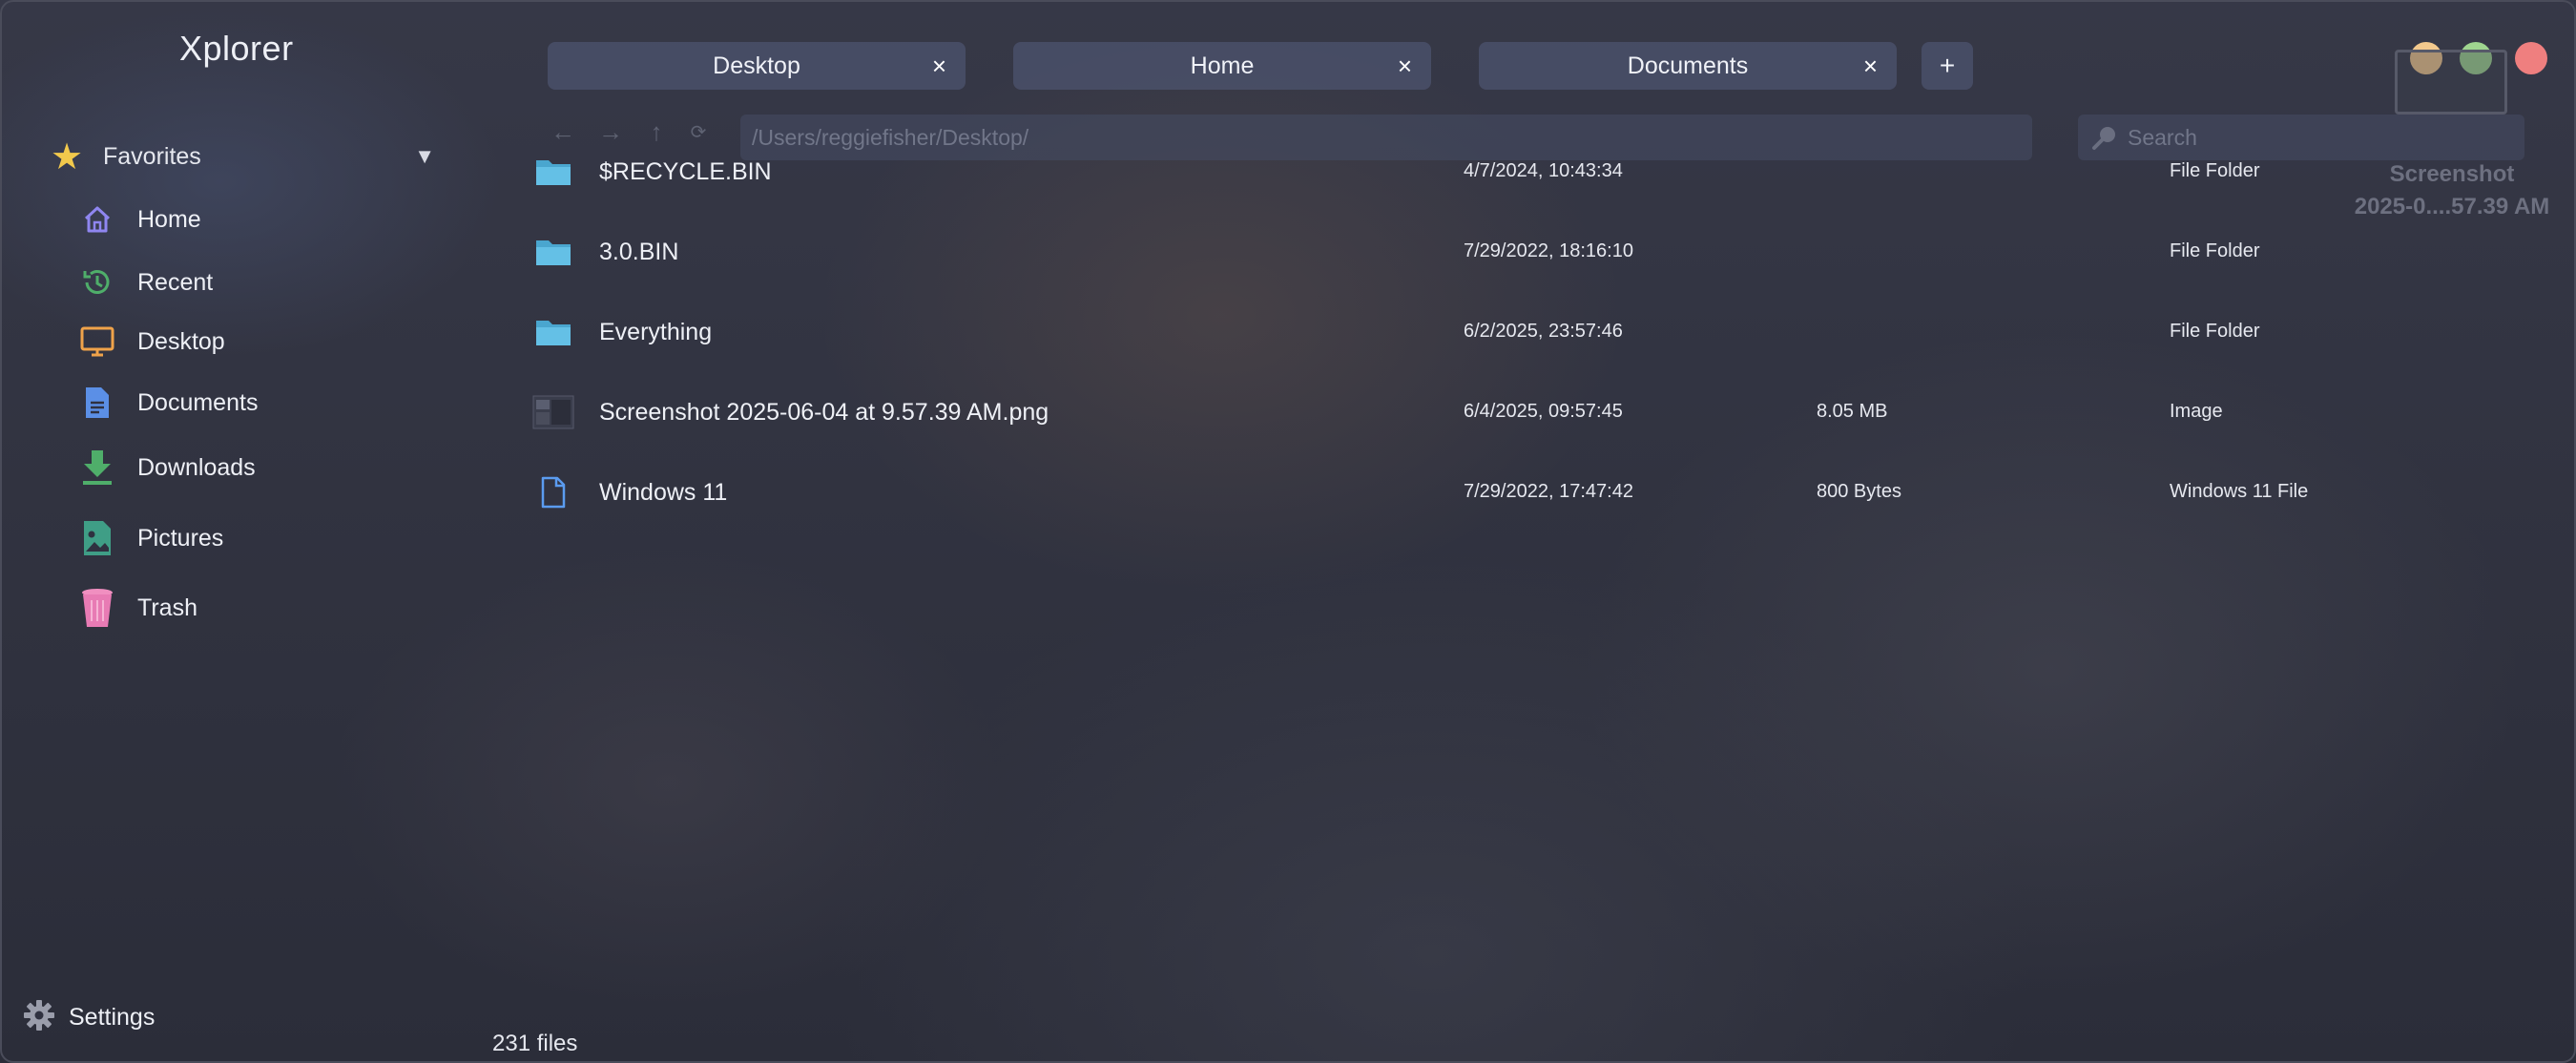 Image resolution: width=2576 pixels, height=1063 pixels. Describe the element at coordinates (663, 492) in the screenshot. I see `file-name: Windows 11` at that location.